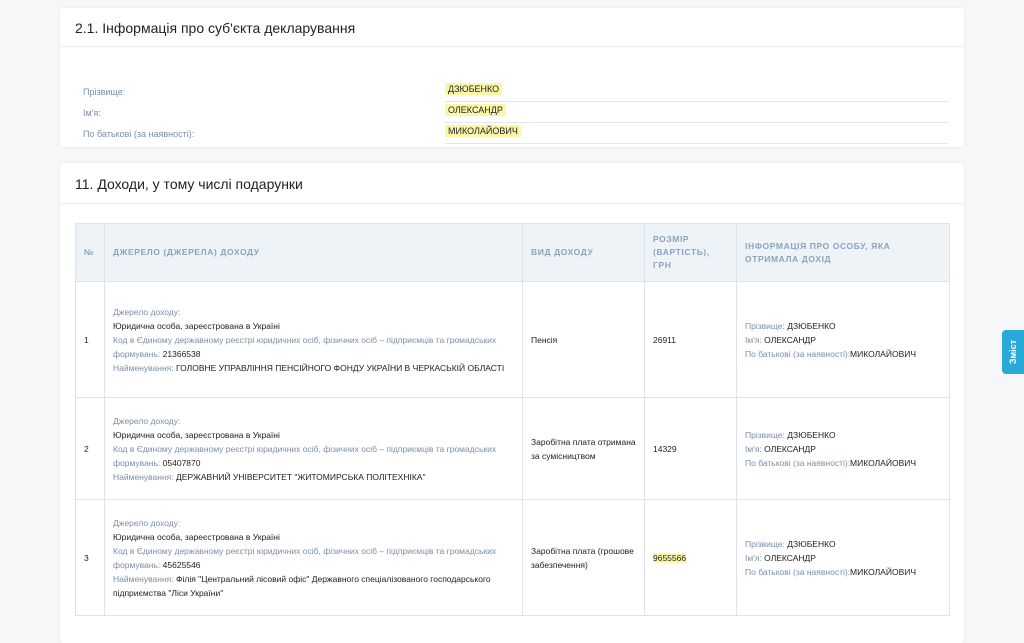  Describe the element at coordinates (181, 462) in the screenshot. I see `source-code: 05407870` at that location.